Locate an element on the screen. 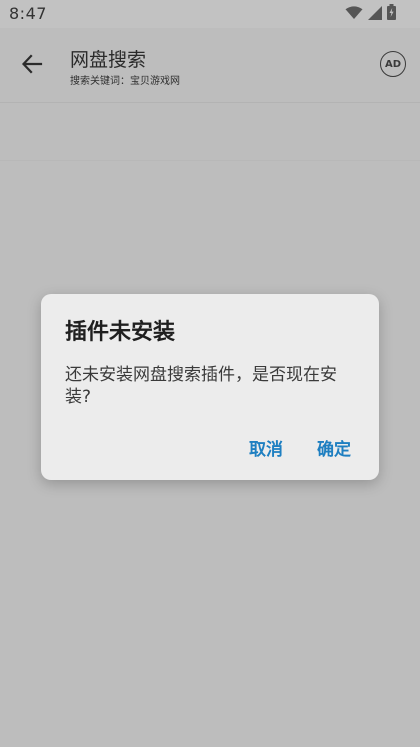  back-button is located at coordinates (32, 66).